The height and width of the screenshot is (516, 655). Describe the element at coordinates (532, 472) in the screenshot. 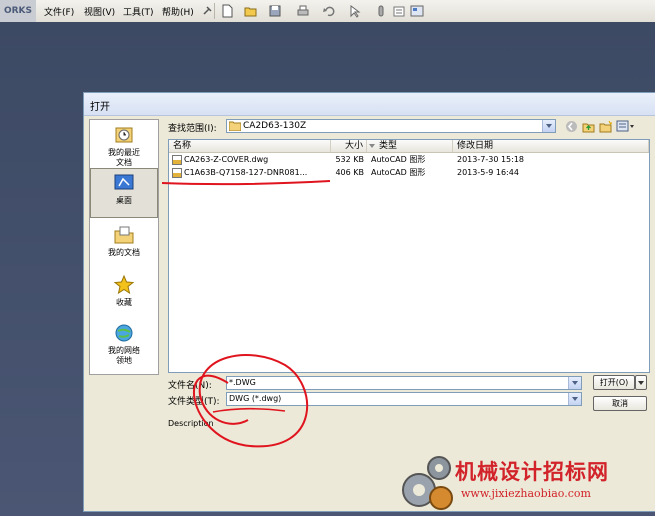

I see `watermark-title: 机械设计招标网` at that location.